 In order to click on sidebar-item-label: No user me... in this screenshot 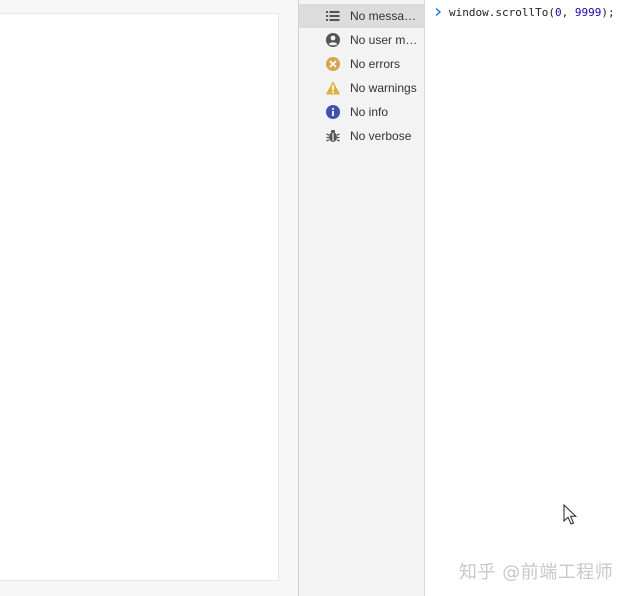, I will do `click(386, 40)`.